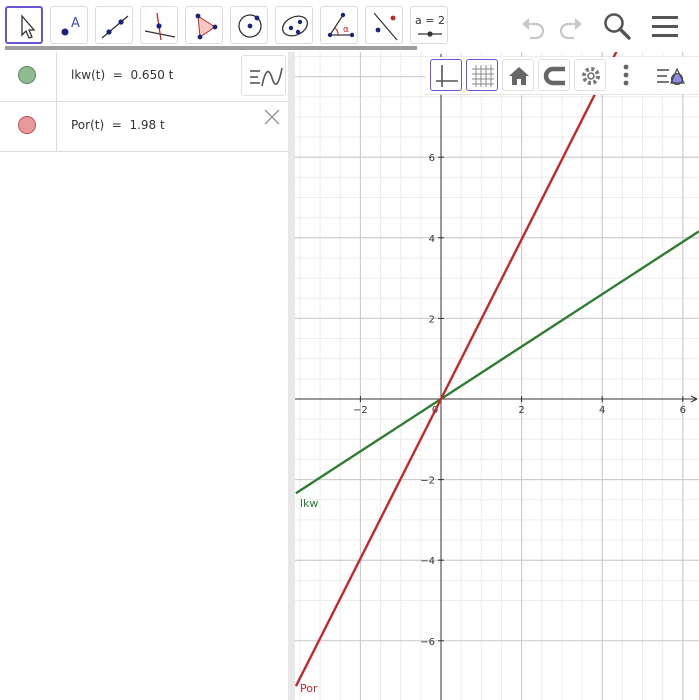 The image size is (699, 700). What do you see at coordinates (570, 29) in the screenshot?
I see `redo-icon` at bounding box center [570, 29].